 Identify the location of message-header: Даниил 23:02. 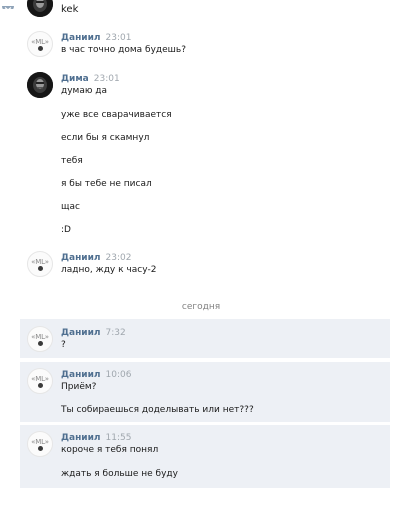
(96, 258).